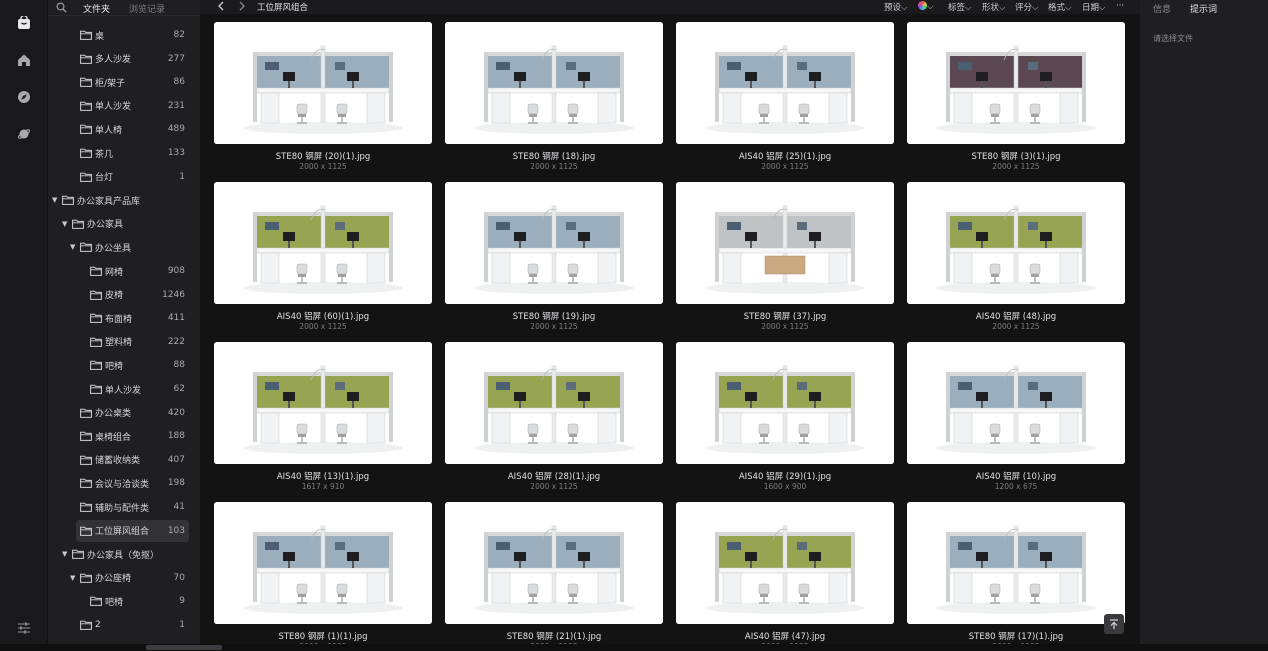 The width and height of the screenshot is (1268, 651). What do you see at coordinates (124, 200) in the screenshot?
I see `folder-tree-item: ▼ 办公家具产品库` at bounding box center [124, 200].